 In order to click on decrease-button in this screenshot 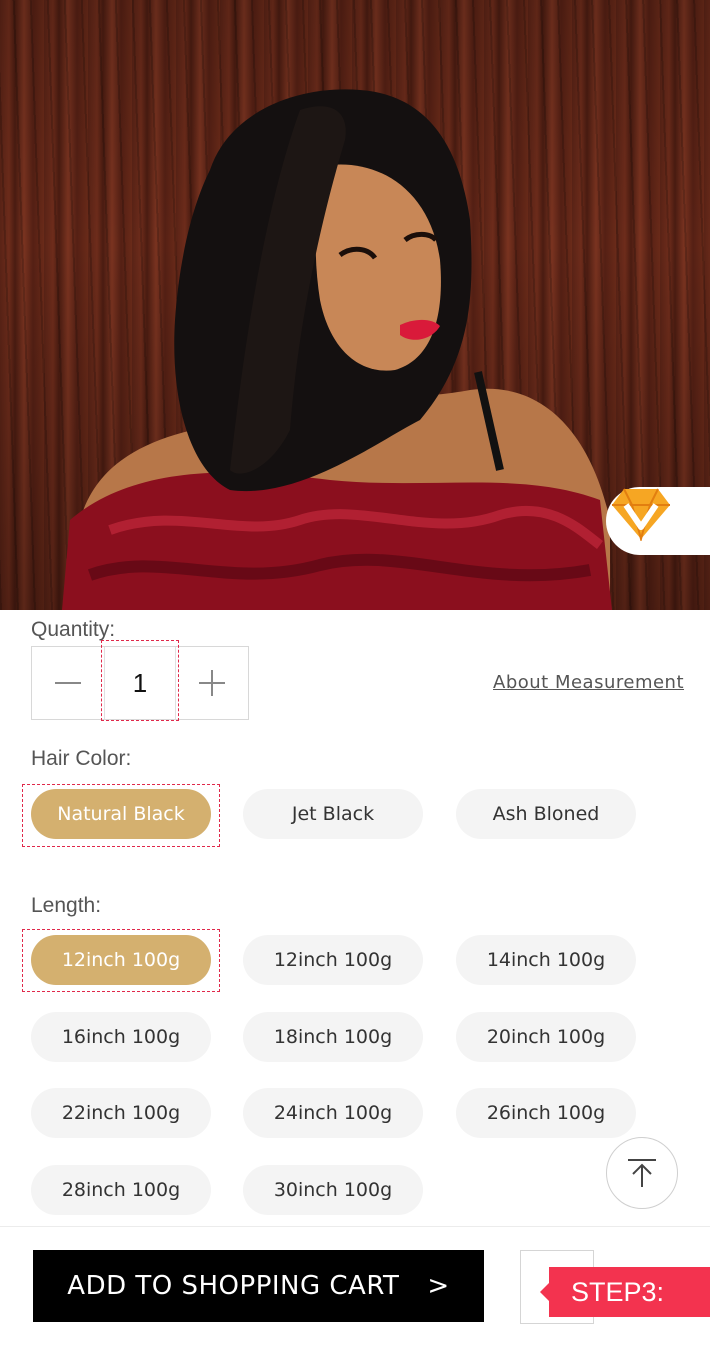, I will do `click(68, 683)`.